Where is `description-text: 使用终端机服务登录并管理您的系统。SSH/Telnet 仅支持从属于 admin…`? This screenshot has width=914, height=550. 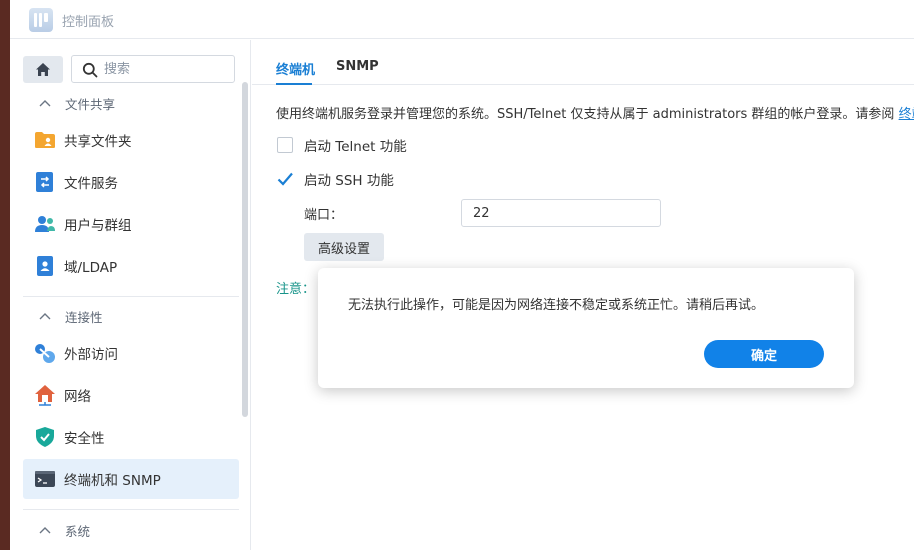
description-text: 使用终端机服务登录并管理您的系统。SSH/Telnet 仅支持从属于 admin… is located at coordinates (585, 114).